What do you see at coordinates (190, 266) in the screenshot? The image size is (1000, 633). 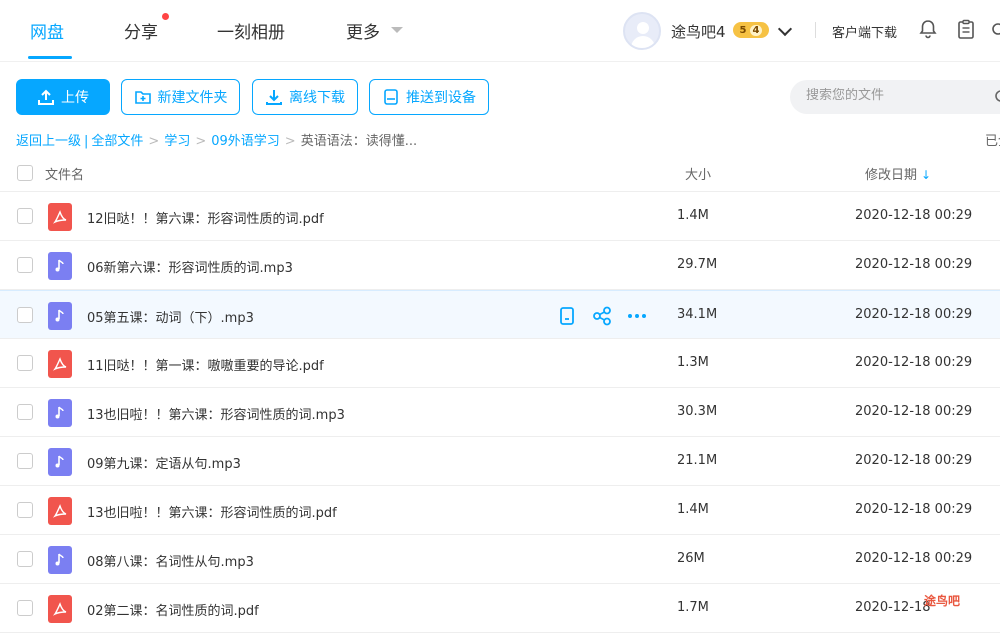 I see `file-name: 06新第六课：形容词性质的词.mp3` at bounding box center [190, 266].